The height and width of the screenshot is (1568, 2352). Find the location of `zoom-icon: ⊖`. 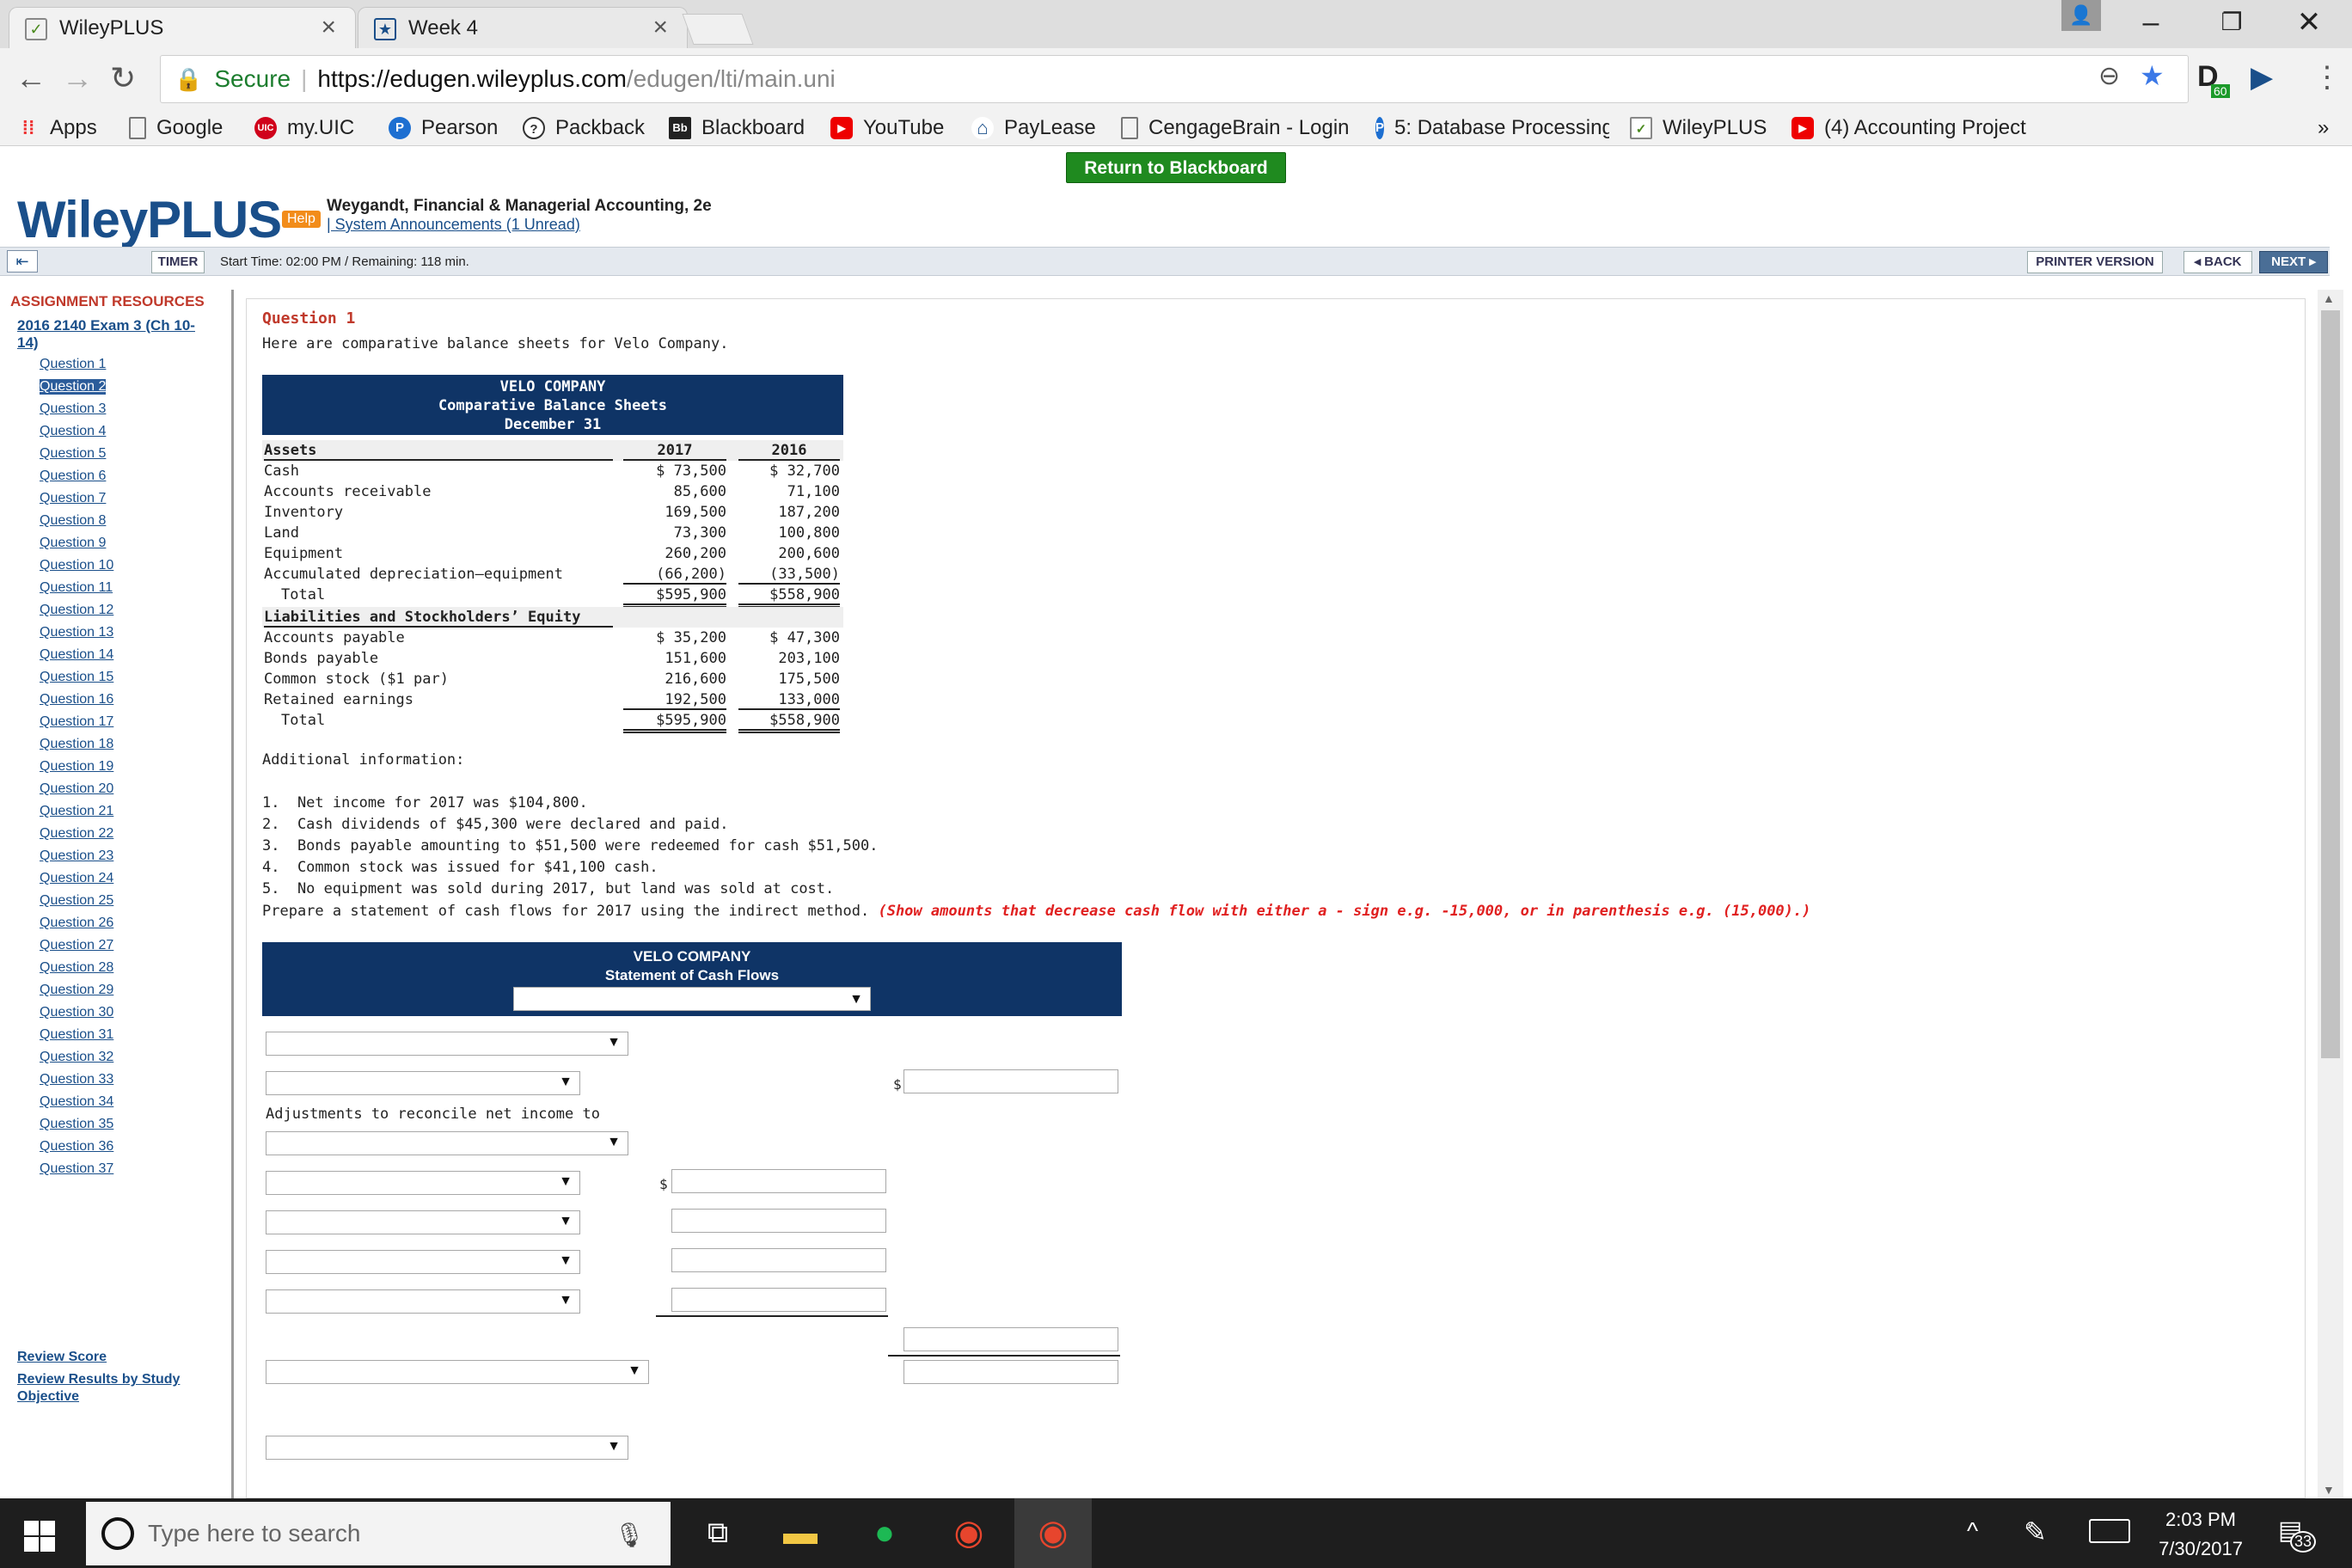

zoom-icon: ⊖ is located at coordinates (2109, 76).